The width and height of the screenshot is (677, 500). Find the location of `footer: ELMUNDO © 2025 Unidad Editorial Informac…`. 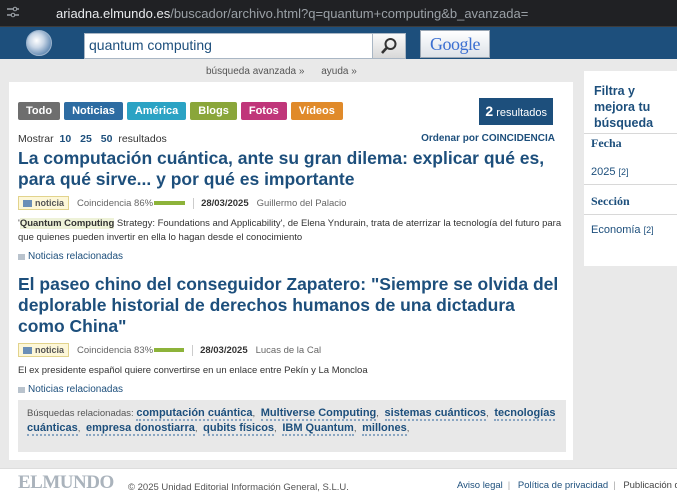

footer: ELMUNDO © 2025 Unidad Editorial Informac… is located at coordinates (338, 484).